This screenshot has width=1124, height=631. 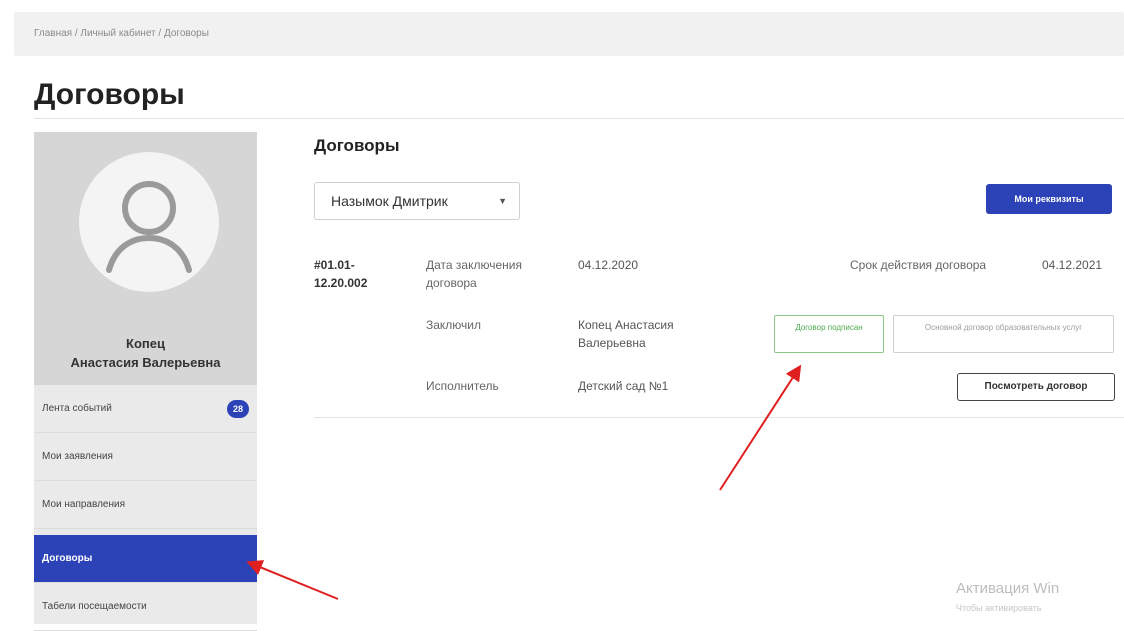 What do you see at coordinates (474, 274) in the screenshot?
I see `date-label: Дата заключения договора` at bounding box center [474, 274].